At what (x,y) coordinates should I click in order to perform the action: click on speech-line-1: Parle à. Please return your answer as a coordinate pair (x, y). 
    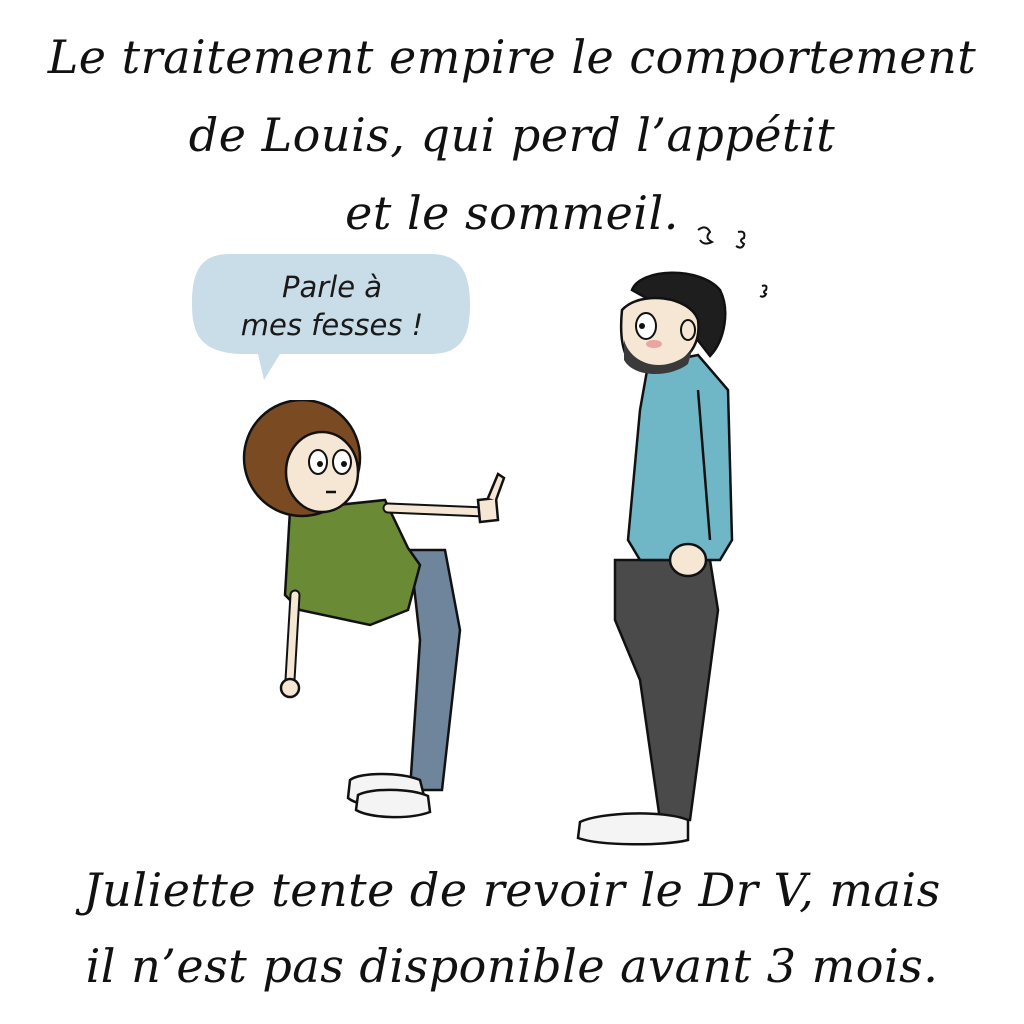
    Looking at the image, I should click on (332, 287).